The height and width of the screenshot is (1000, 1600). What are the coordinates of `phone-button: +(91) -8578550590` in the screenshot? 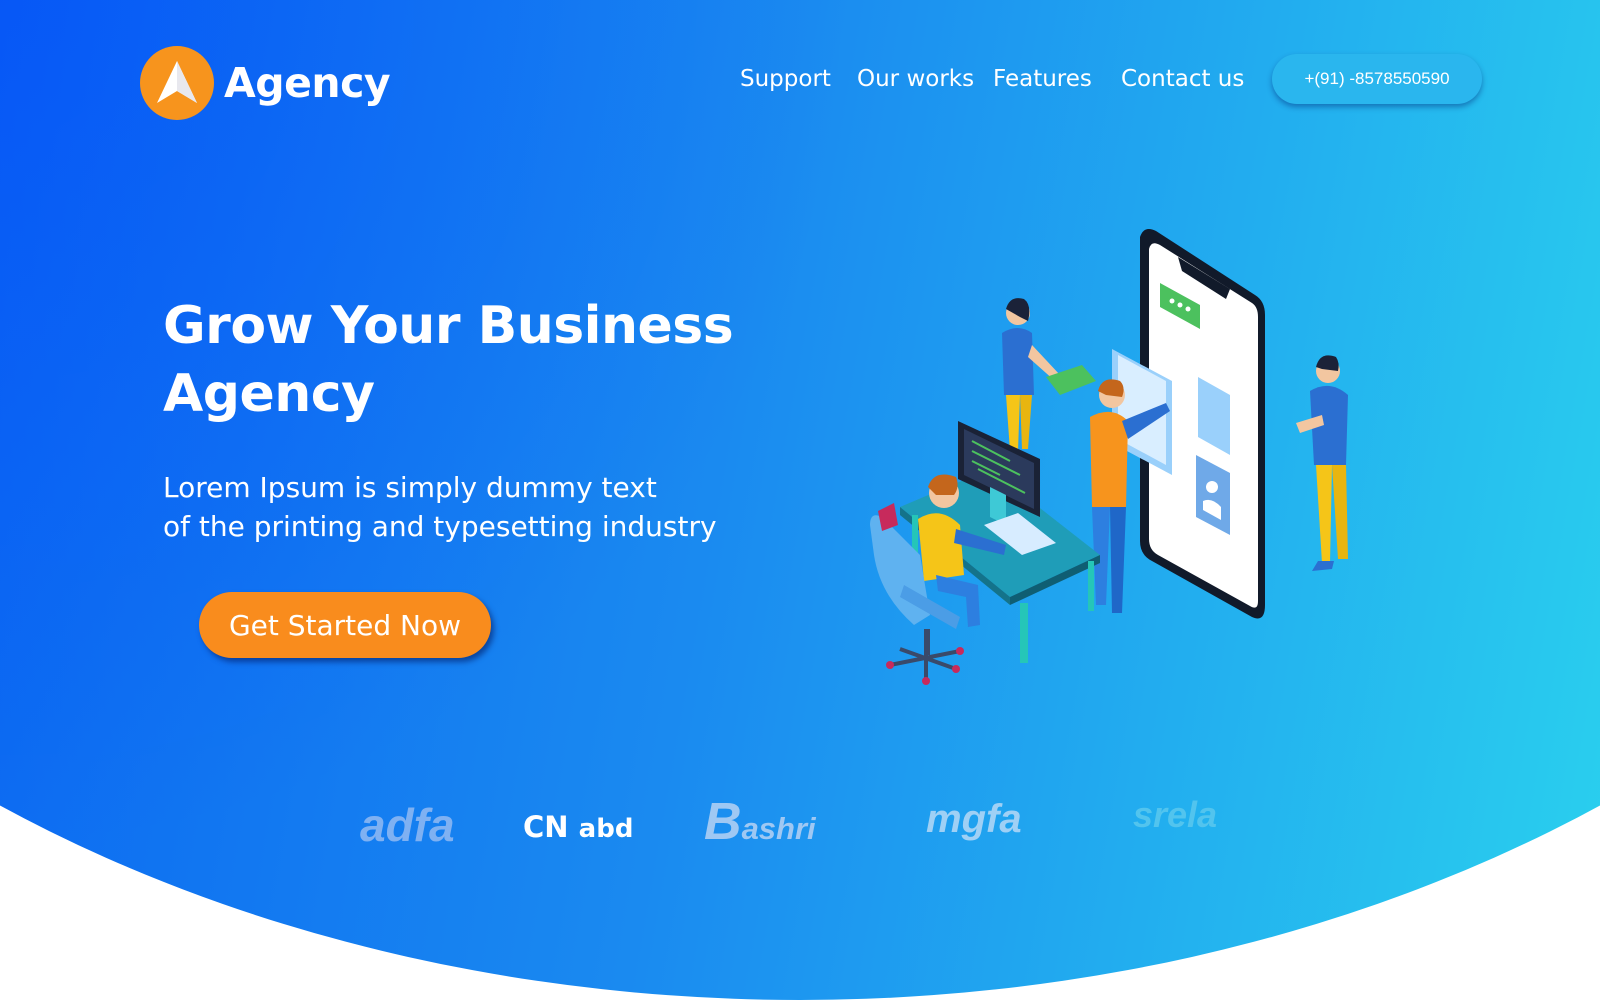 It's located at (1377, 79).